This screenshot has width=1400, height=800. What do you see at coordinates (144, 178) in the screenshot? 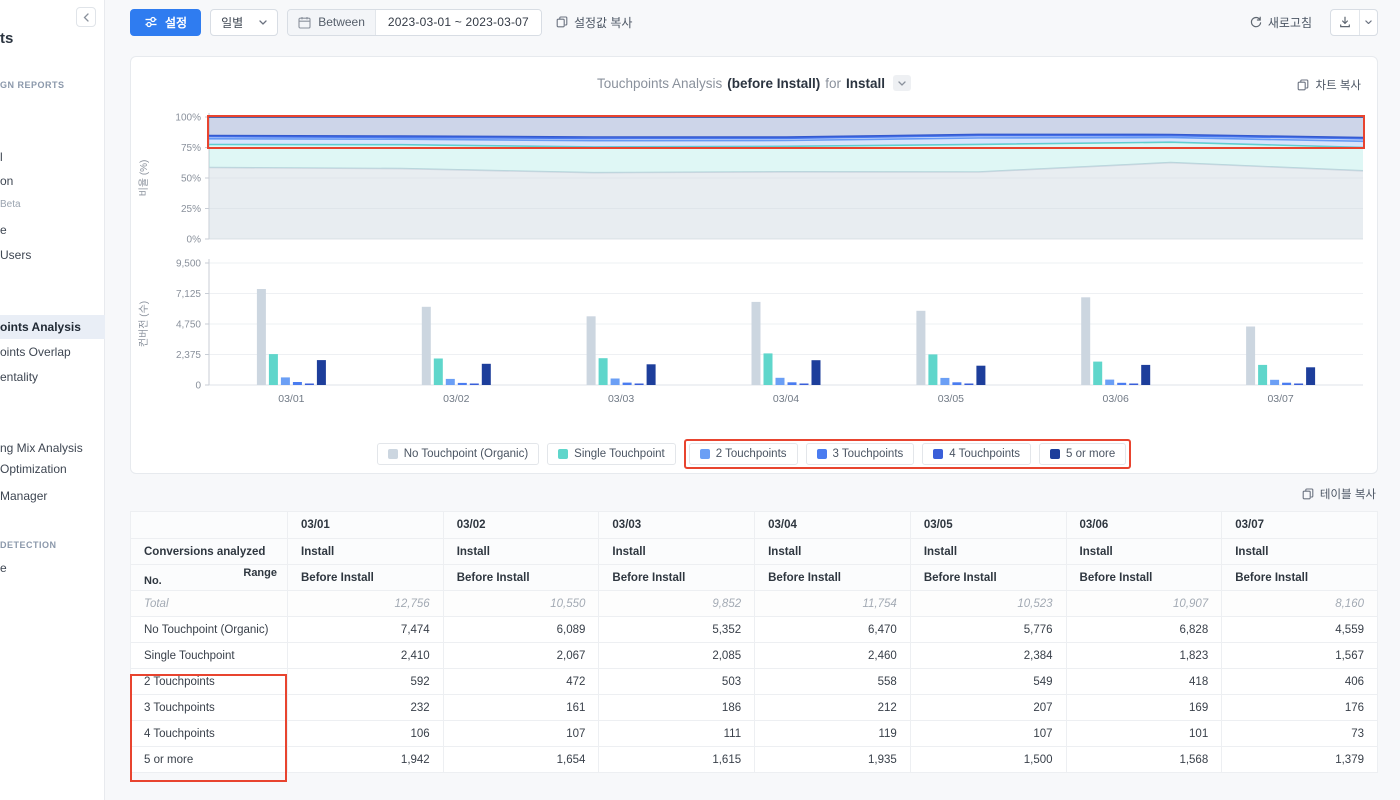
I see `svg-text: 비율 (%)` at bounding box center [144, 178].